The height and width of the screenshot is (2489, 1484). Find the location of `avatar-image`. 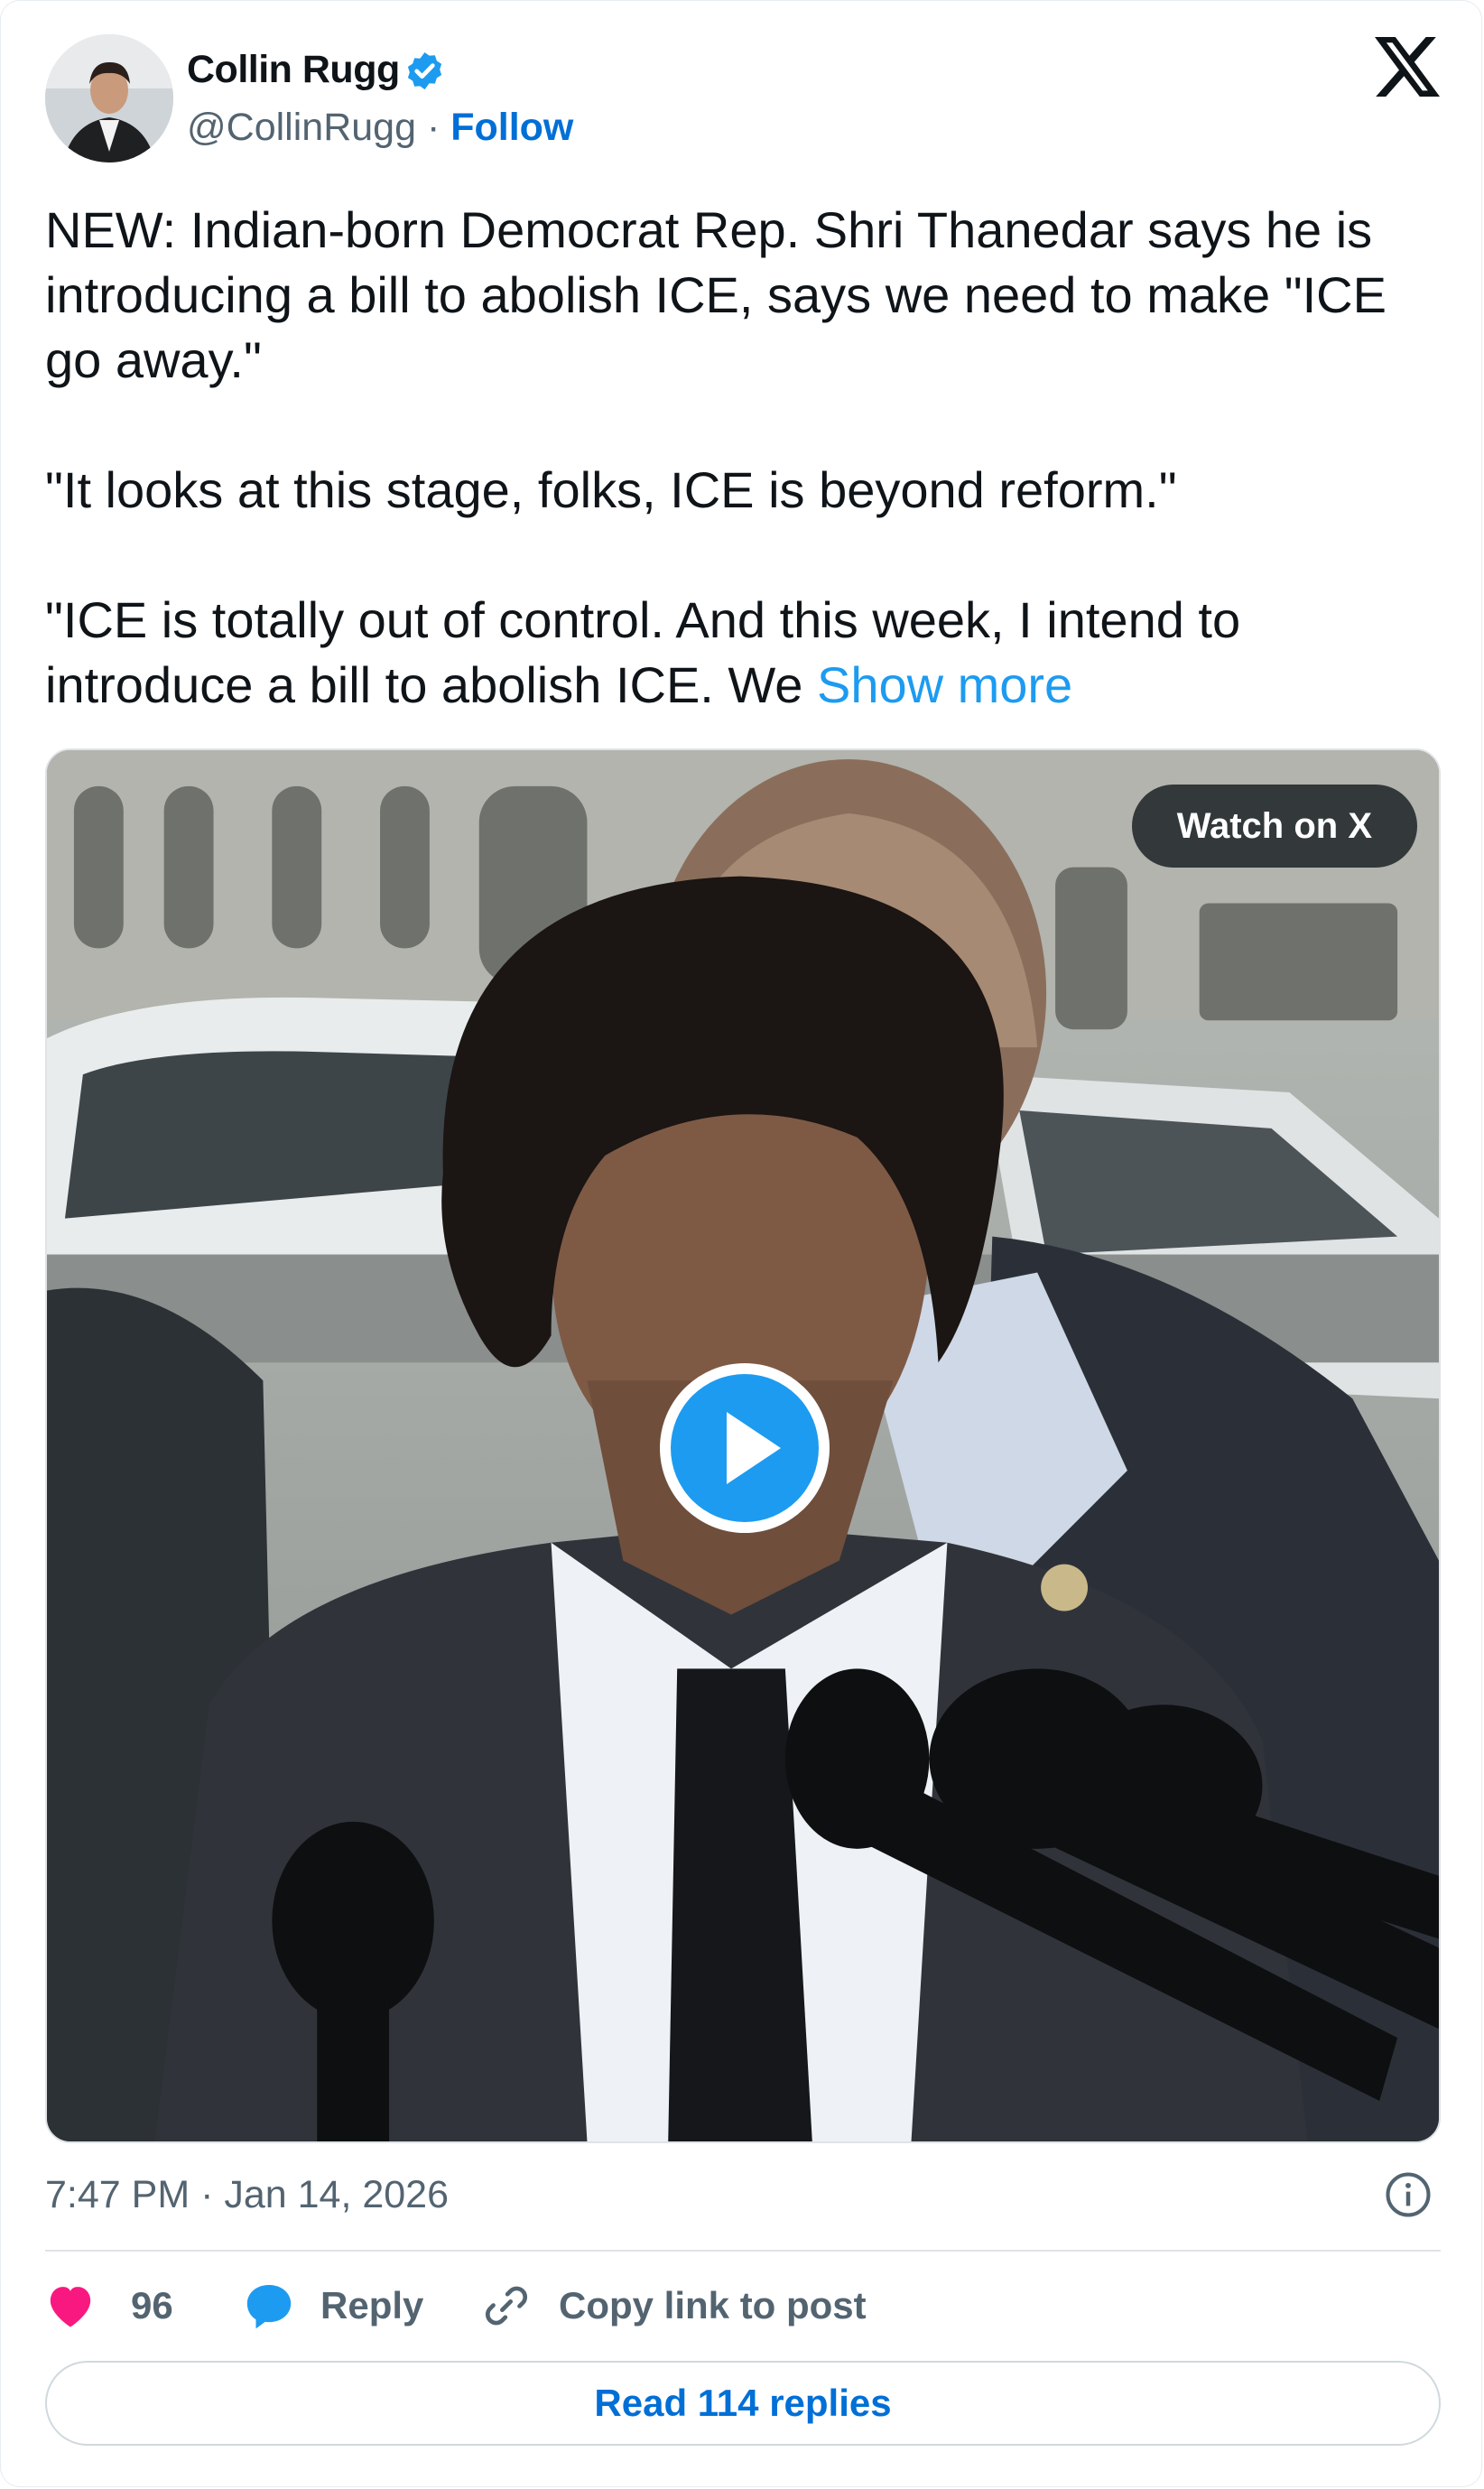

avatar-image is located at coordinates (109, 98).